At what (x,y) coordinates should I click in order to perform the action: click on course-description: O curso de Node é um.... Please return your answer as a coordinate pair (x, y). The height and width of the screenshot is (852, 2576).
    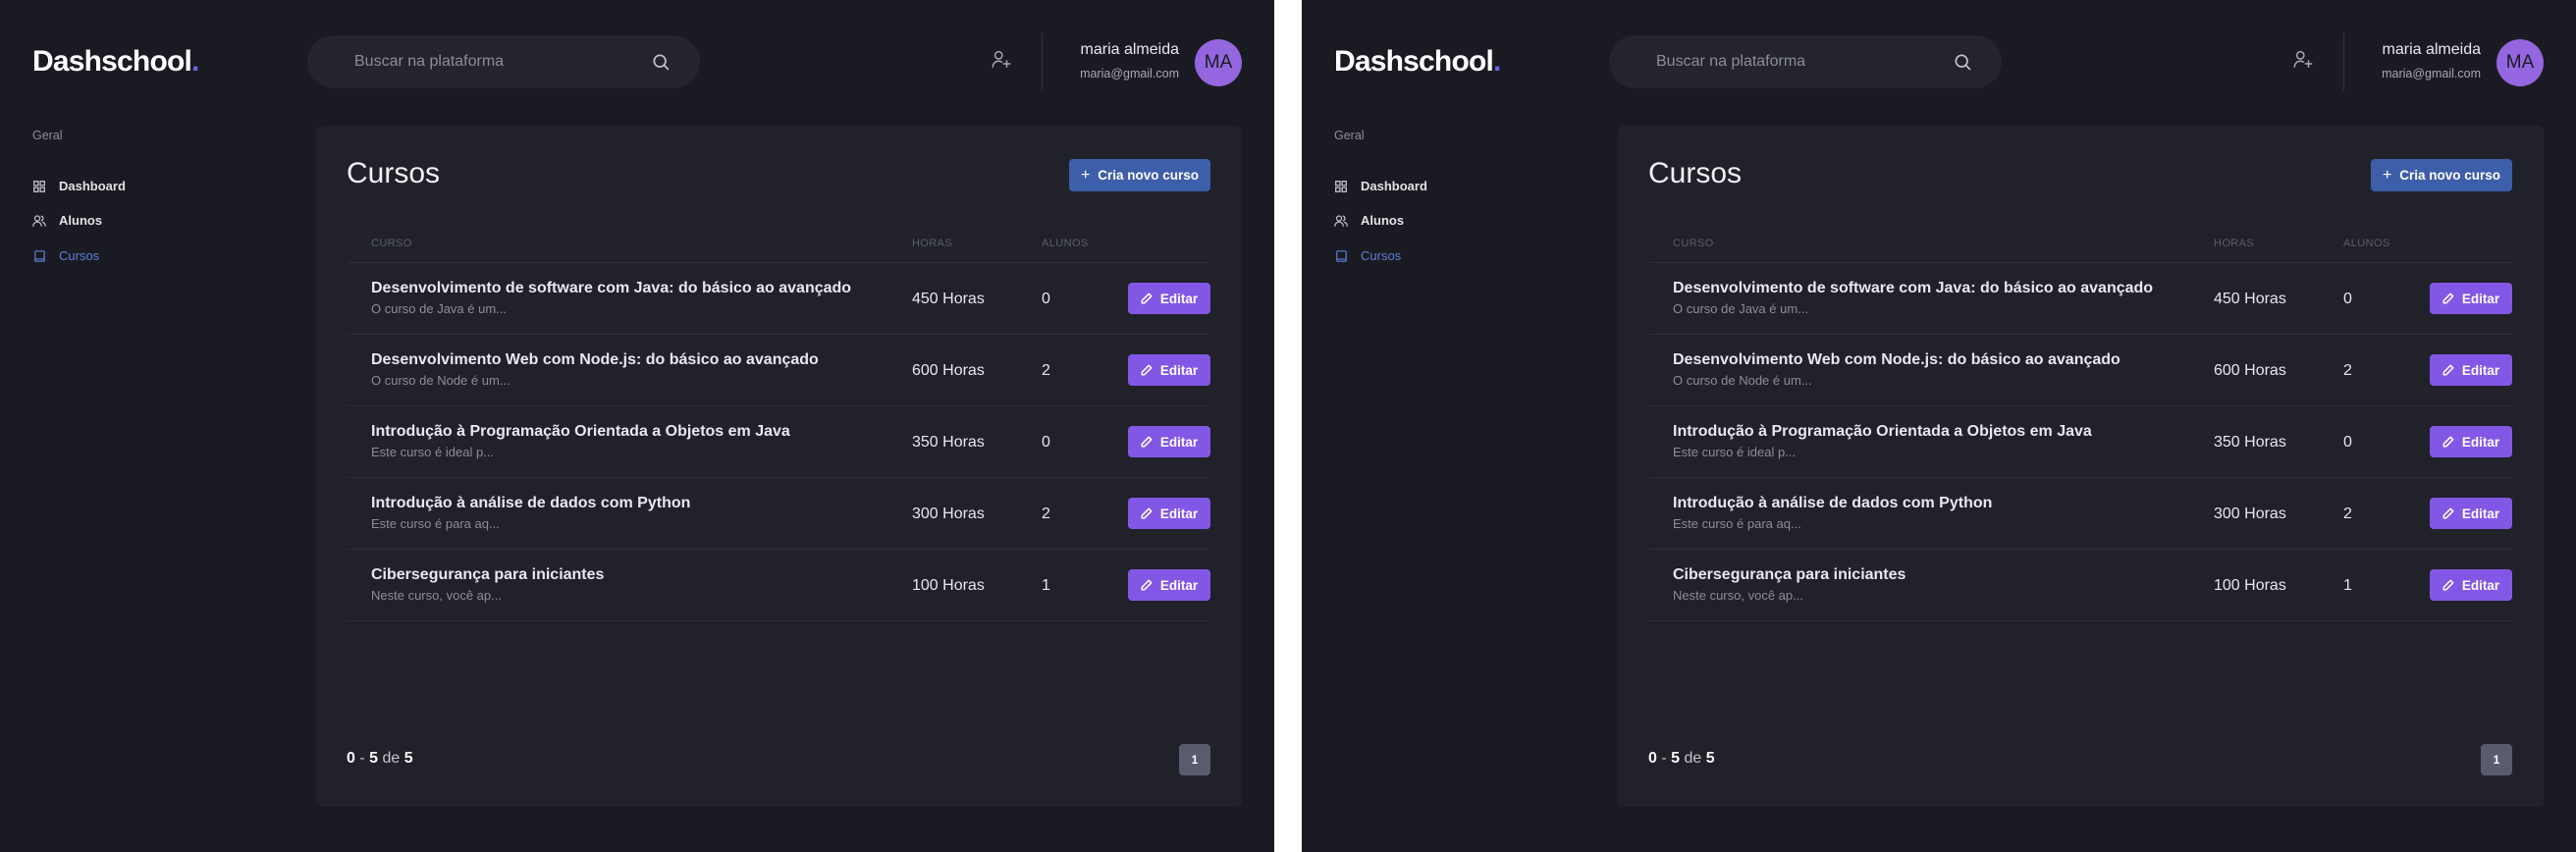
    Looking at the image, I should click on (1742, 380).